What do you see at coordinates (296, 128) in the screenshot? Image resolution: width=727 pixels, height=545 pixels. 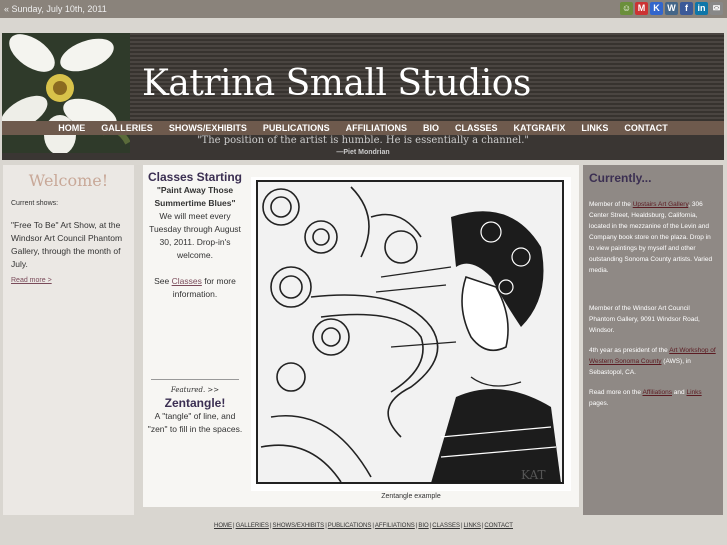 I see `nav-item-publications: PUBLICATIONS` at bounding box center [296, 128].